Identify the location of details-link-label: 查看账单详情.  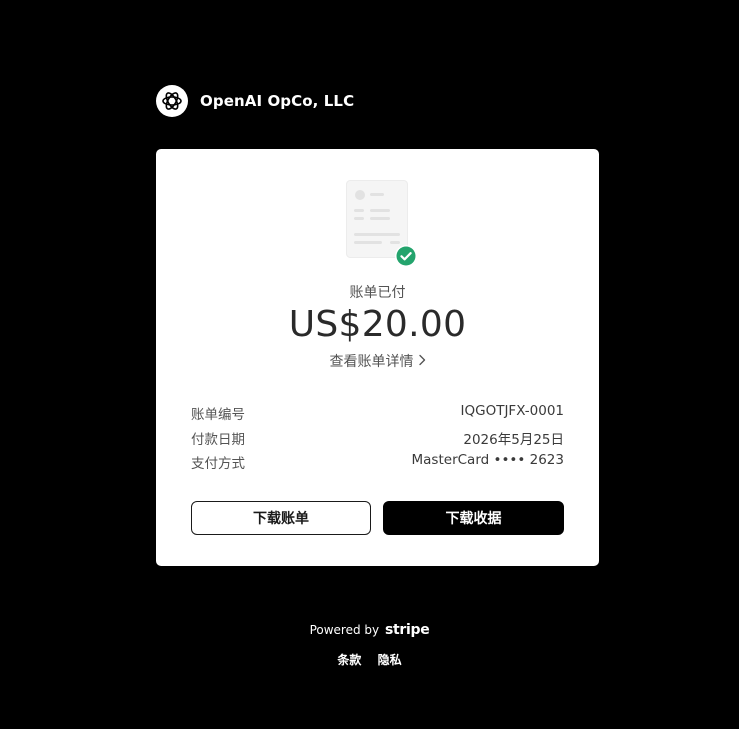
(371, 362).